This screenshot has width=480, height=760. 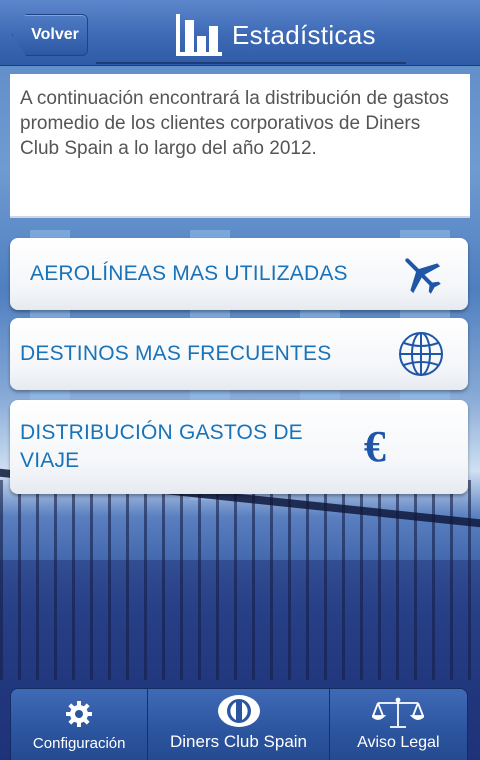 What do you see at coordinates (239, 711) in the screenshot?
I see `diners-club-logo-icon` at bounding box center [239, 711].